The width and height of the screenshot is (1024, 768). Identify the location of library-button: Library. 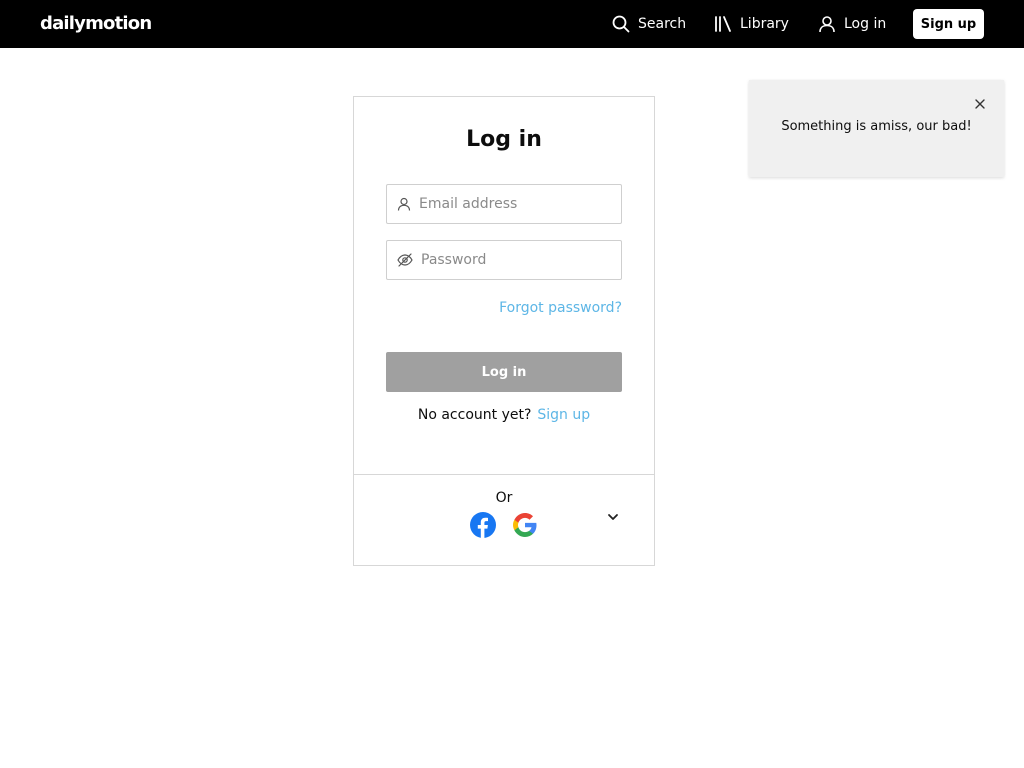
(751, 24).